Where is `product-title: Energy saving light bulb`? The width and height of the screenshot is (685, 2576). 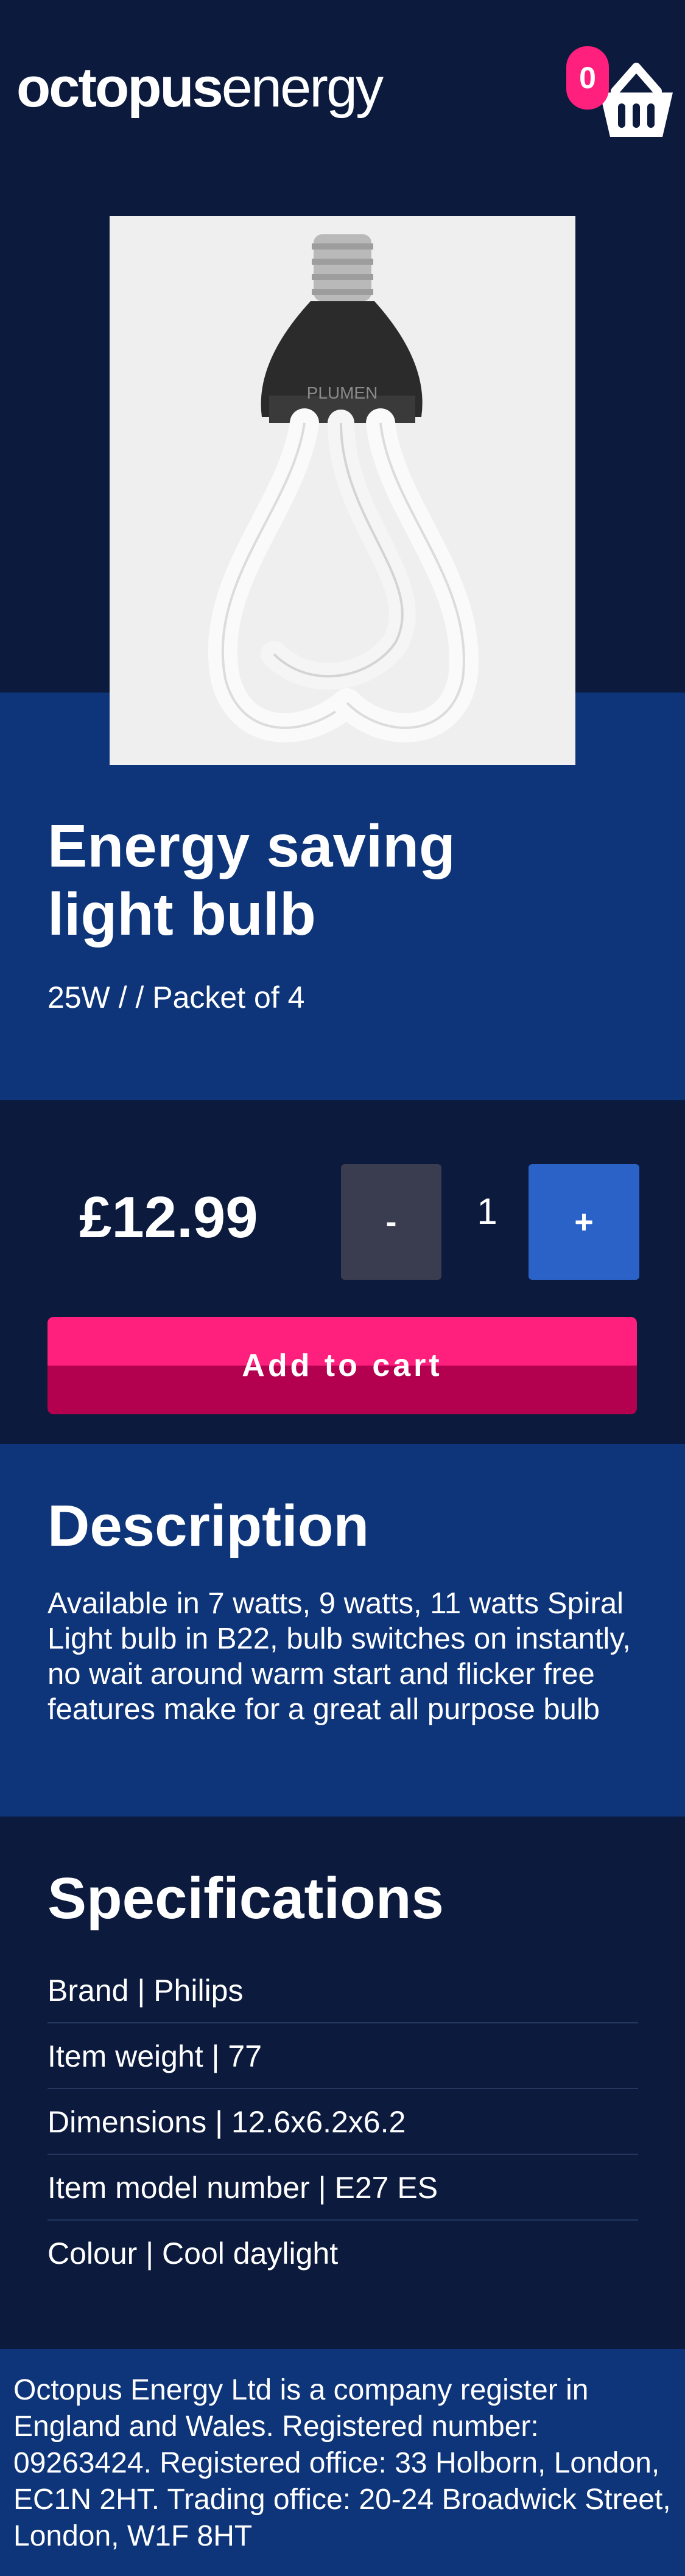
product-title: Energy saving light bulb is located at coordinates (251, 880).